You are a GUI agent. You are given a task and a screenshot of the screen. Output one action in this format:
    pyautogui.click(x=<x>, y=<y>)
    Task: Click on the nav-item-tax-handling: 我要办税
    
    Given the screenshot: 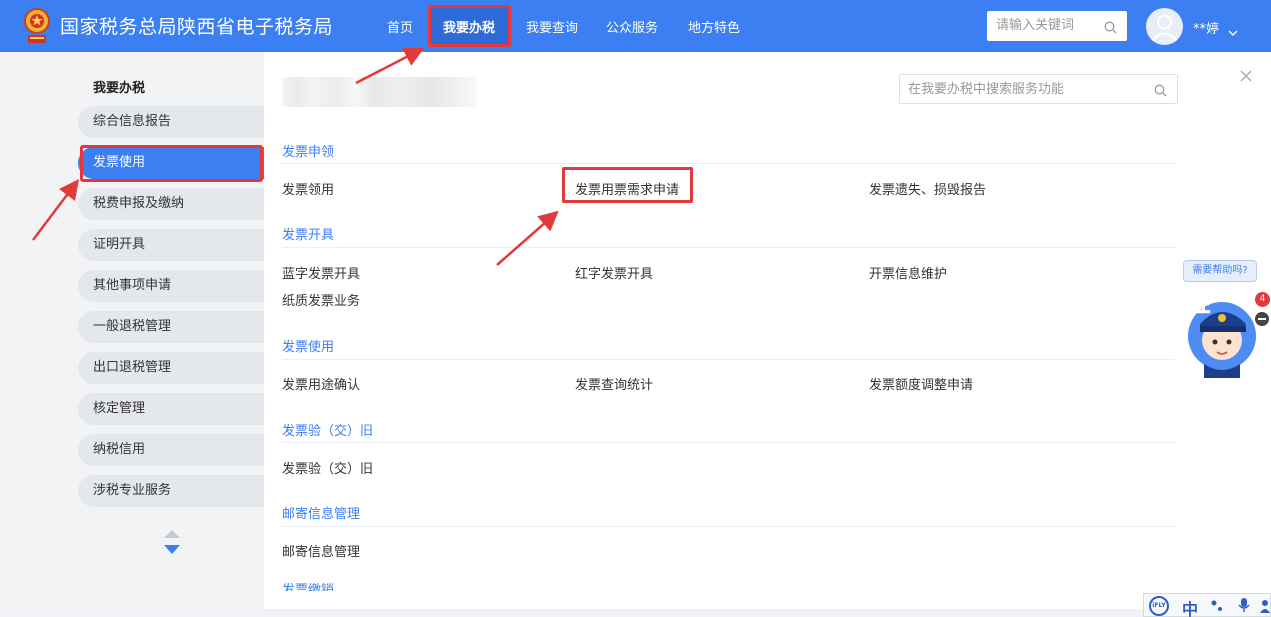 What is the action you would take?
    pyautogui.click(x=469, y=26)
    